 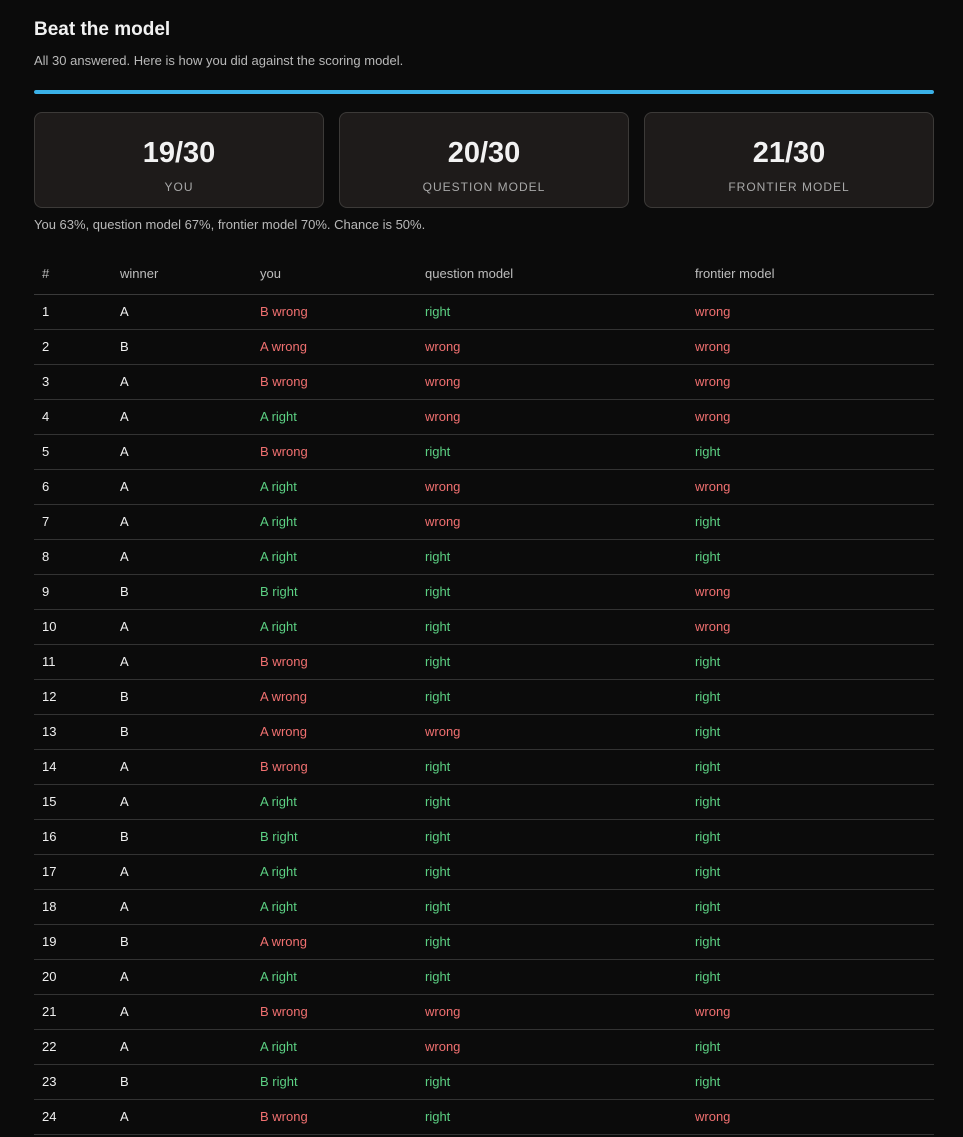 What do you see at coordinates (73, 802) in the screenshot?
I see `cell-number: 15` at bounding box center [73, 802].